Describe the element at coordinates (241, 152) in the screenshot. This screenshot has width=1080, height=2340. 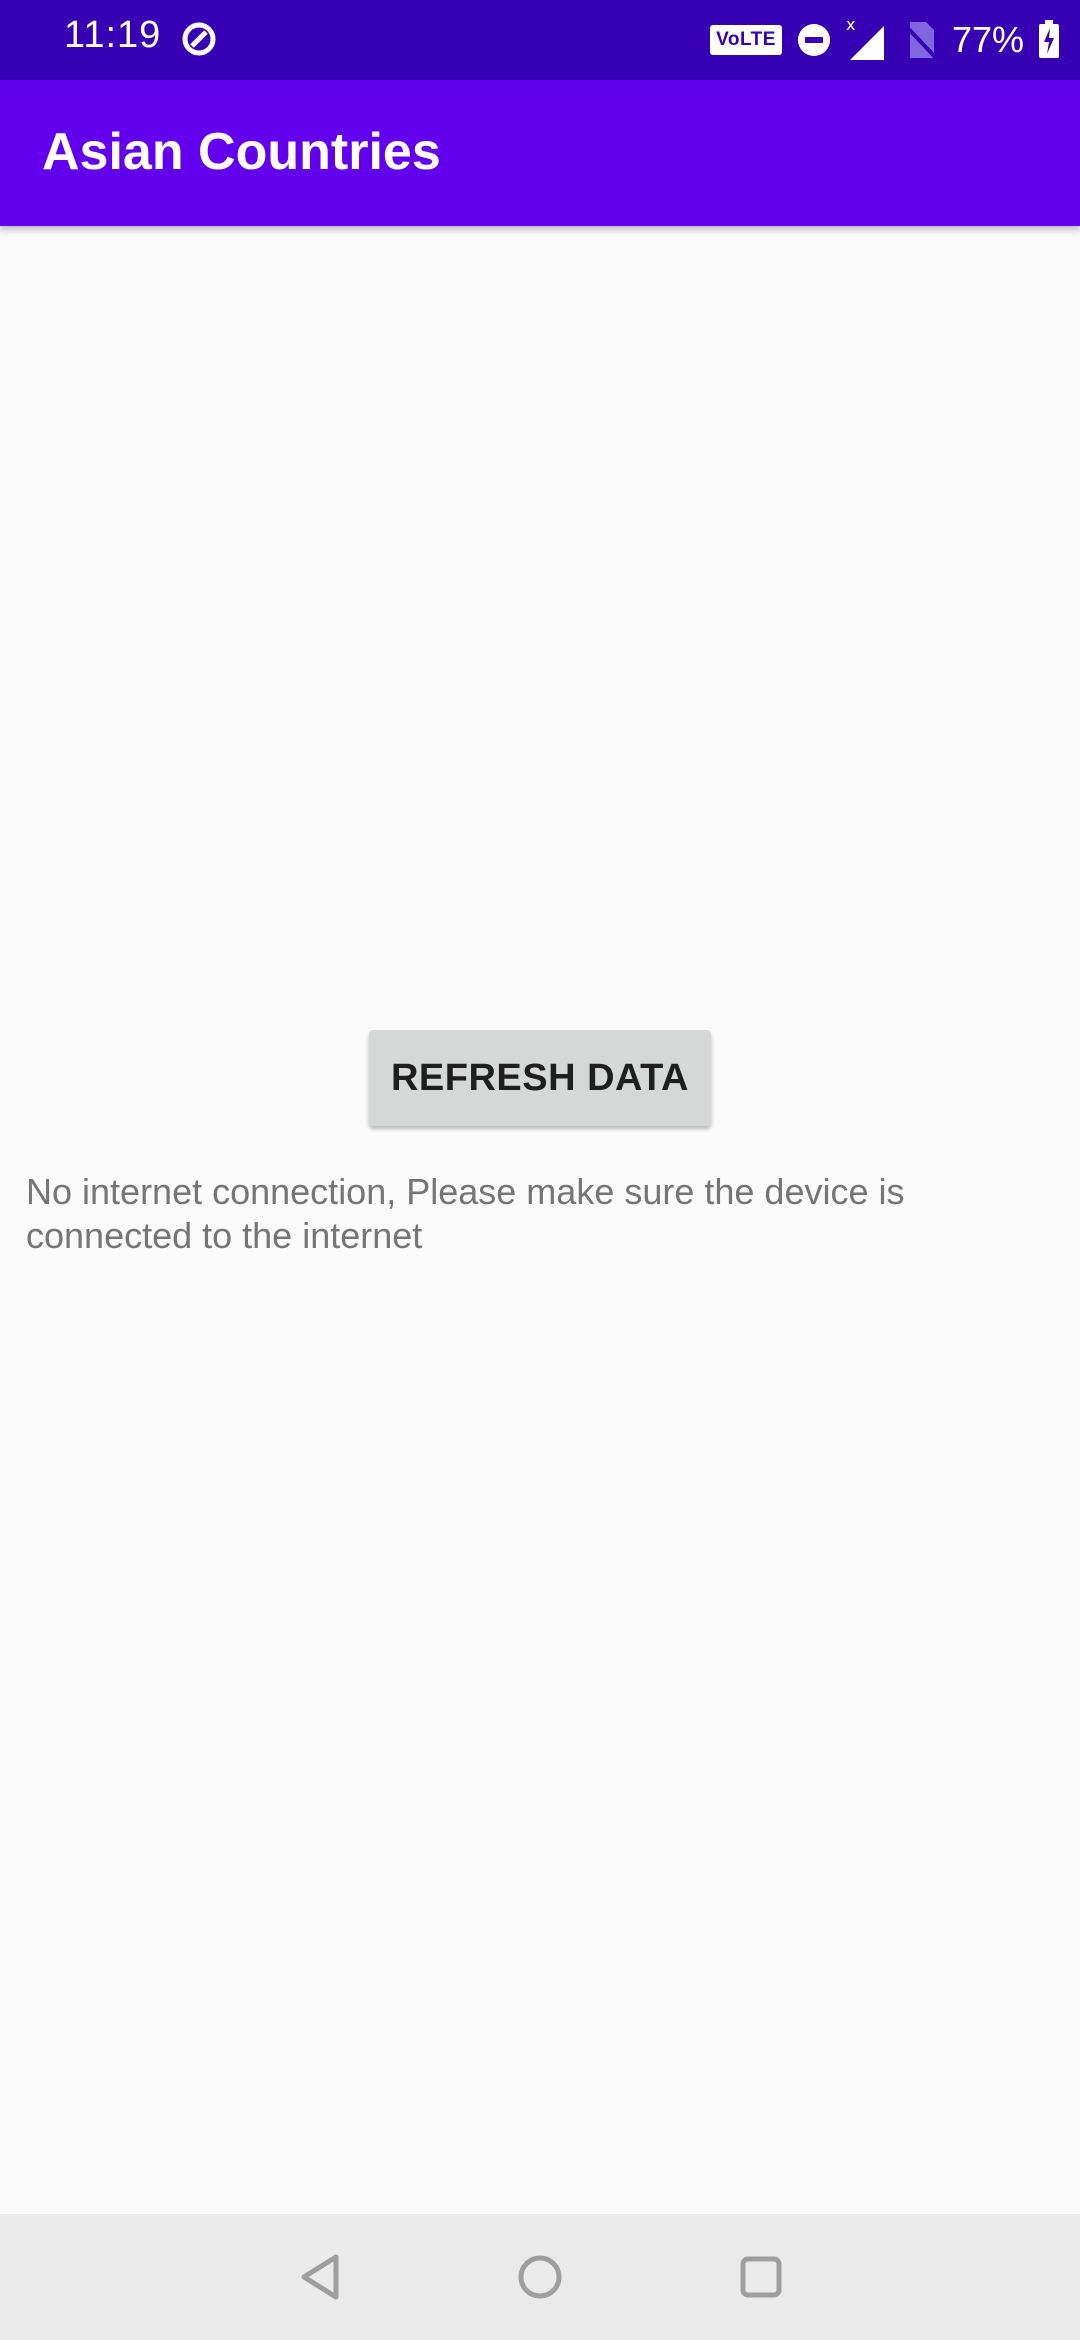
I see `app-title: Asian Countries` at that location.